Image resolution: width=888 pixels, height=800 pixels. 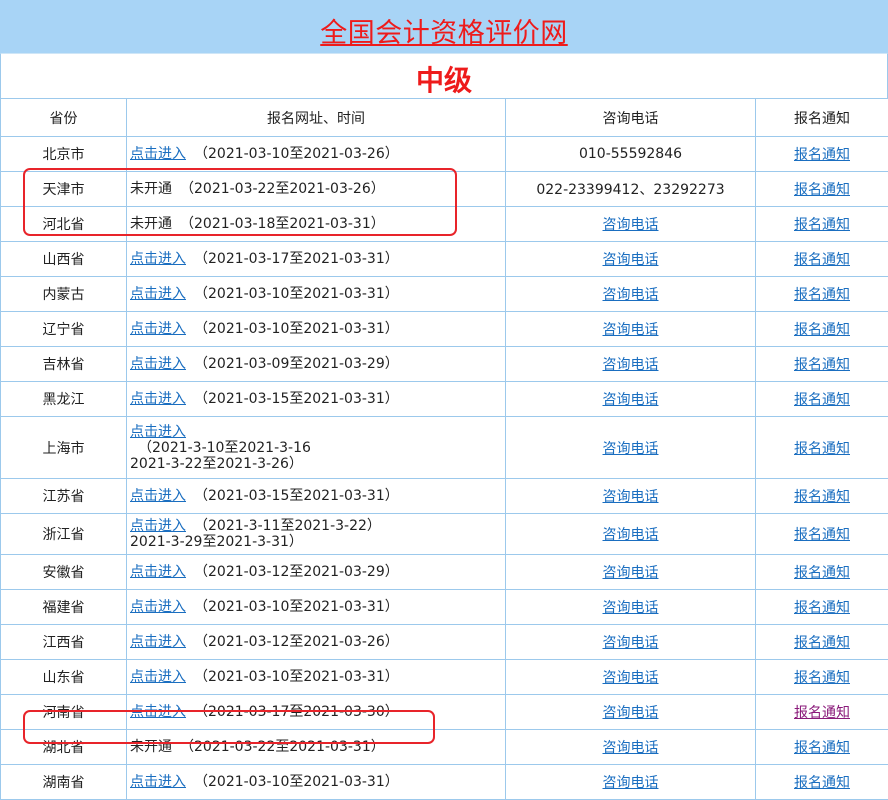 What do you see at coordinates (292, 329) in the screenshot?
I see `registration-dates: （2021-03-10至2021-03-31）` at bounding box center [292, 329].